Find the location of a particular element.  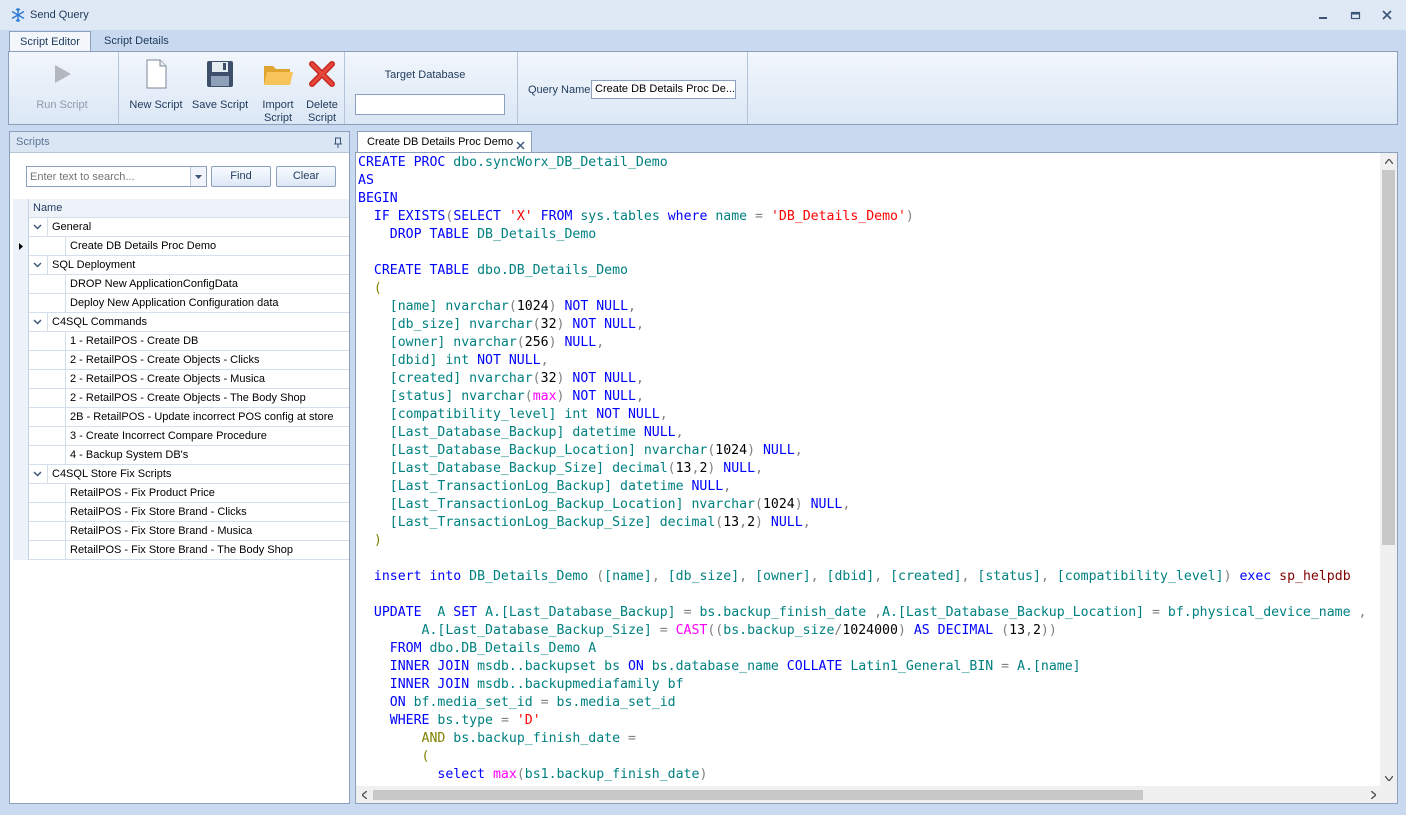

list-item: 3 - Create Incorrect Compare Procedure is located at coordinates (181, 436).